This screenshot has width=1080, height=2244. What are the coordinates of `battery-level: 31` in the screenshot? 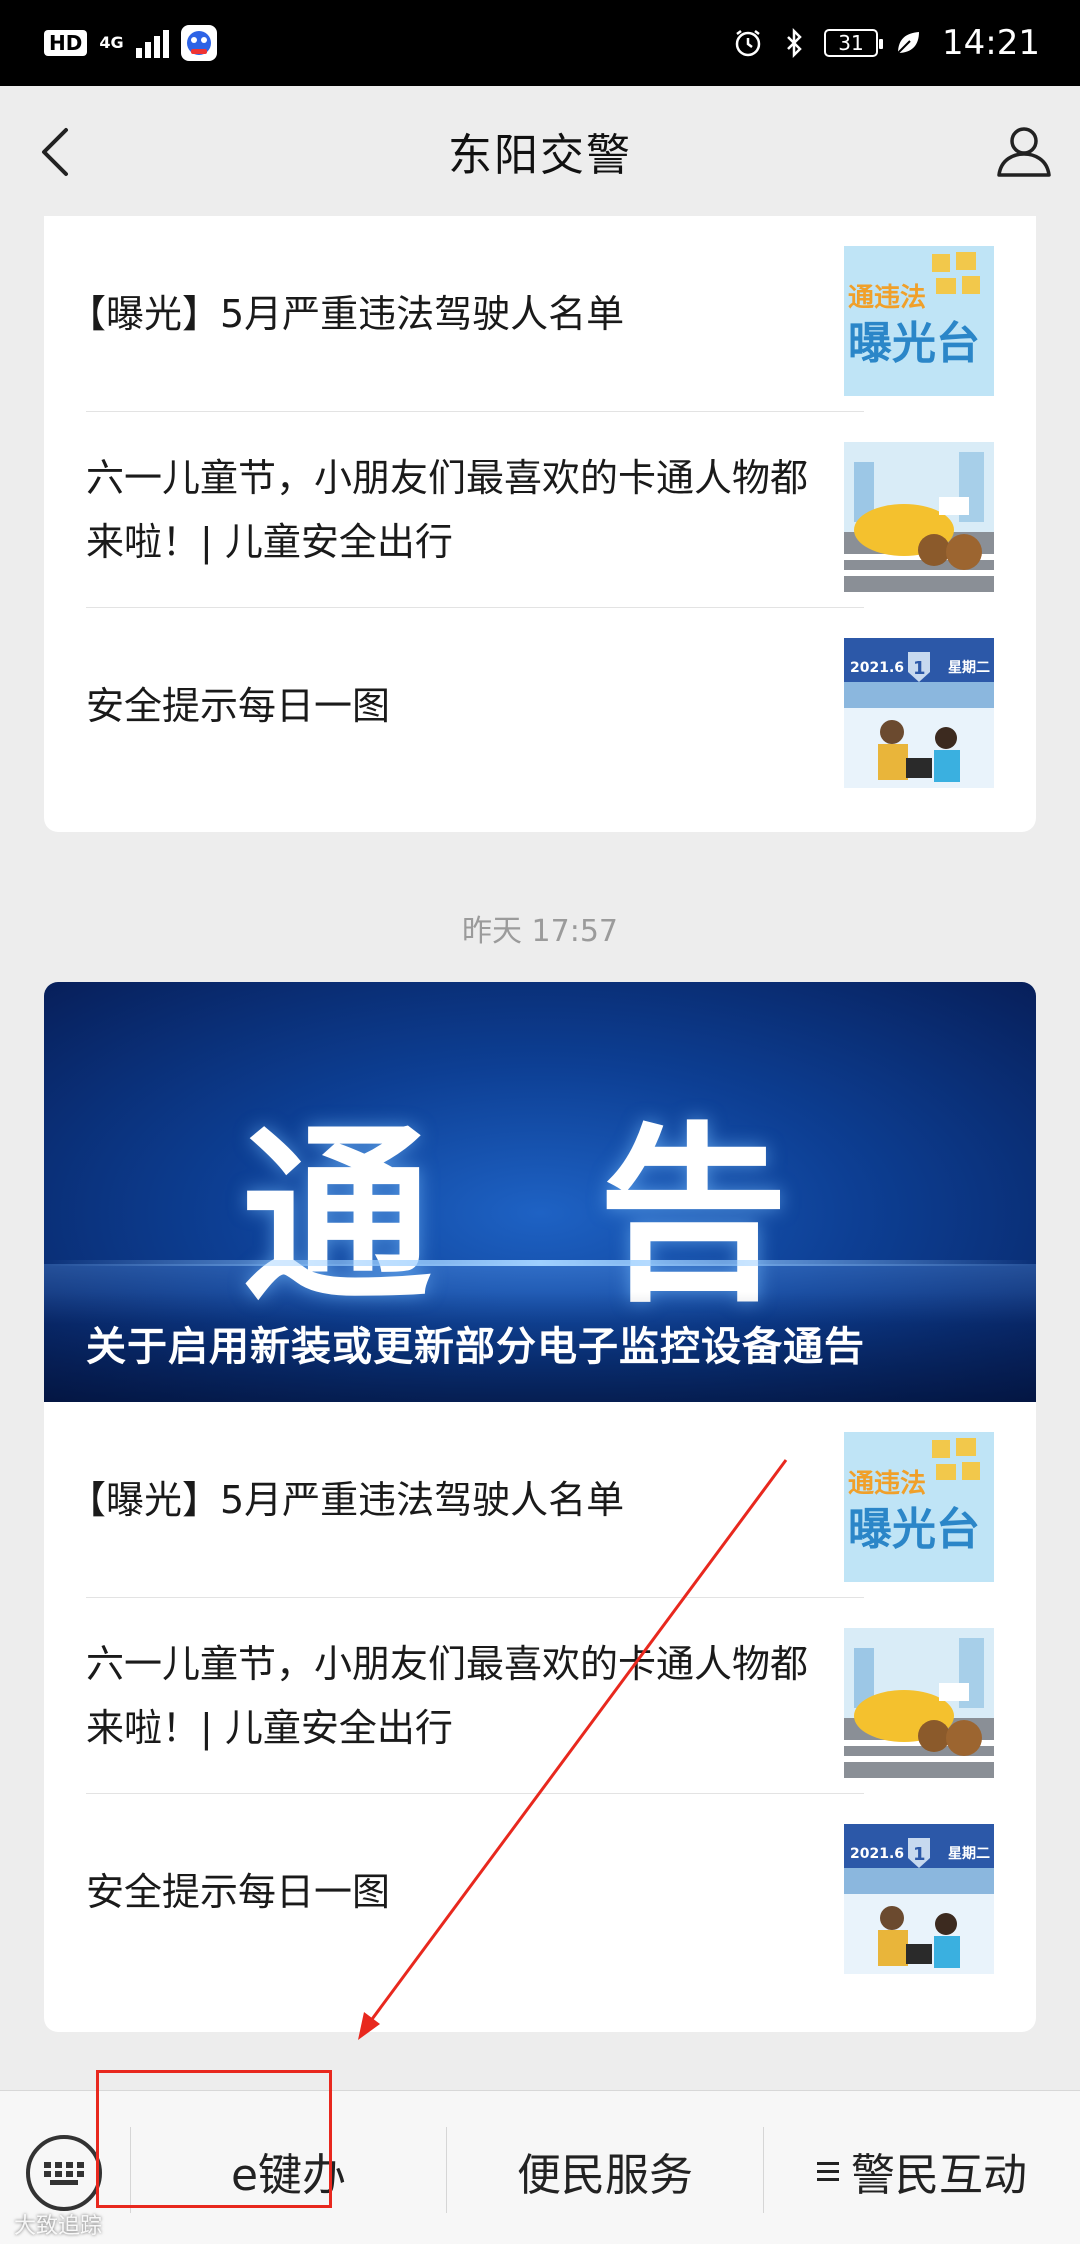 It's located at (851, 43).